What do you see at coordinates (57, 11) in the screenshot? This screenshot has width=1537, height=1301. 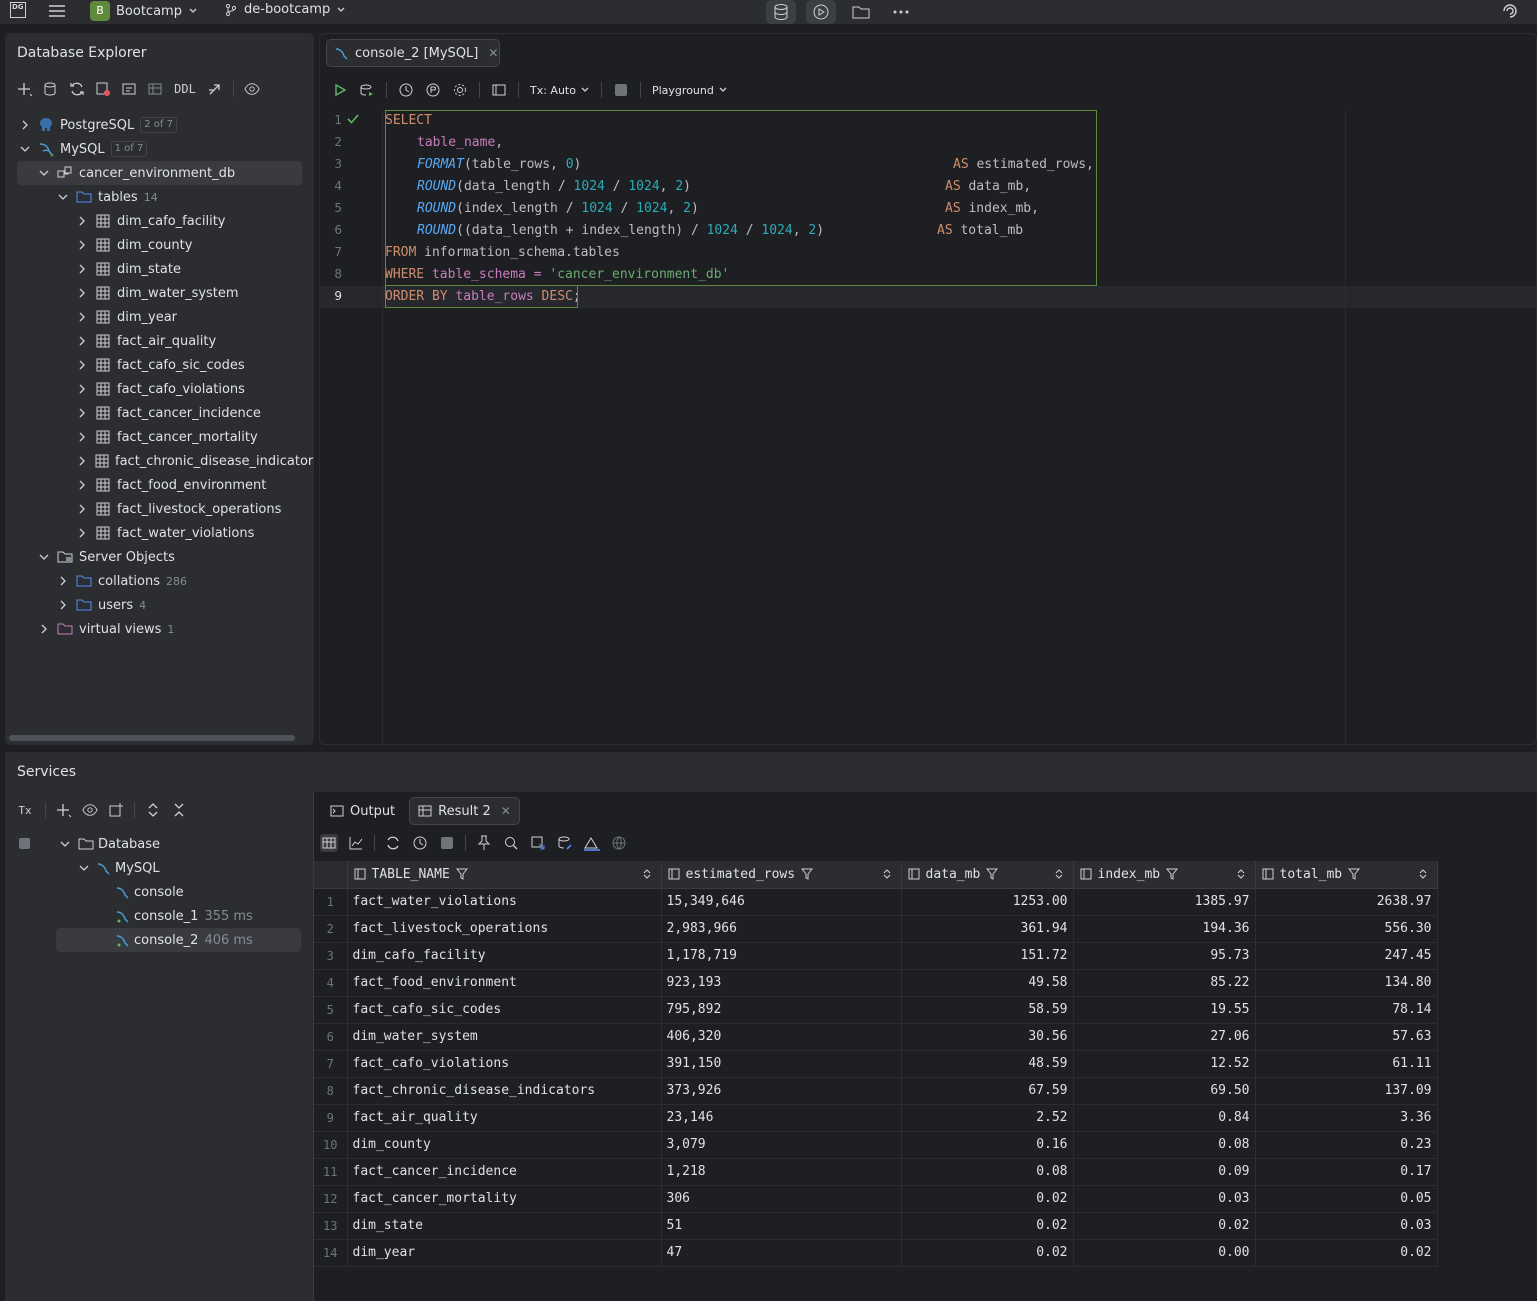 I see `main-menu-icon` at bounding box center [57, 11].